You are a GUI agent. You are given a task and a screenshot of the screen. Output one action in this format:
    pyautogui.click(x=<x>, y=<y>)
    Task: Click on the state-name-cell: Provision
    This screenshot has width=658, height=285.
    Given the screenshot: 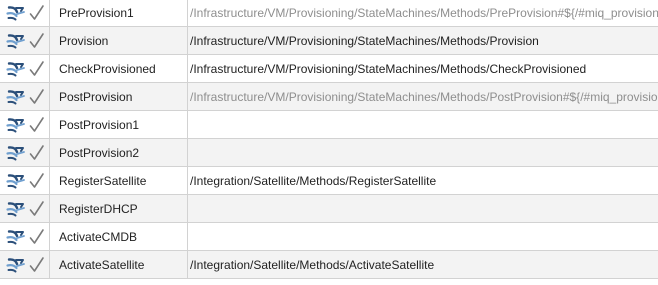 What is the action you would take?
    pyautogui.click(x=118, y=40)
    